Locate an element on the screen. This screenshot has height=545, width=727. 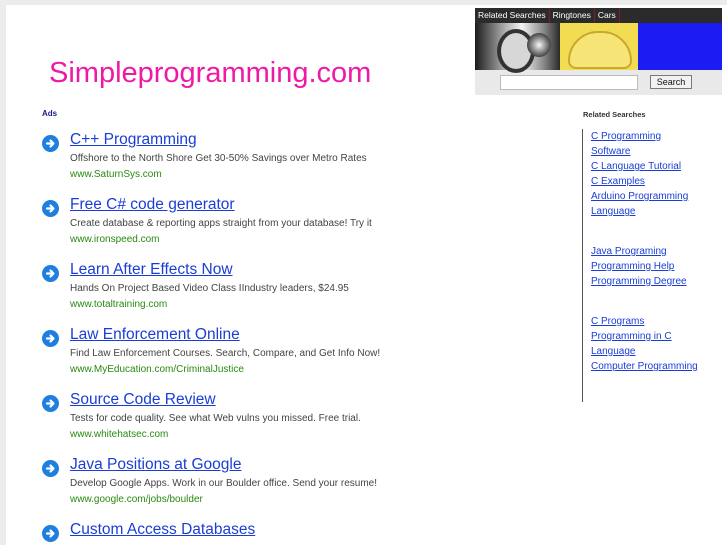
ad-title-link: Learn After Effects Now is located at coordinates (151, 270).